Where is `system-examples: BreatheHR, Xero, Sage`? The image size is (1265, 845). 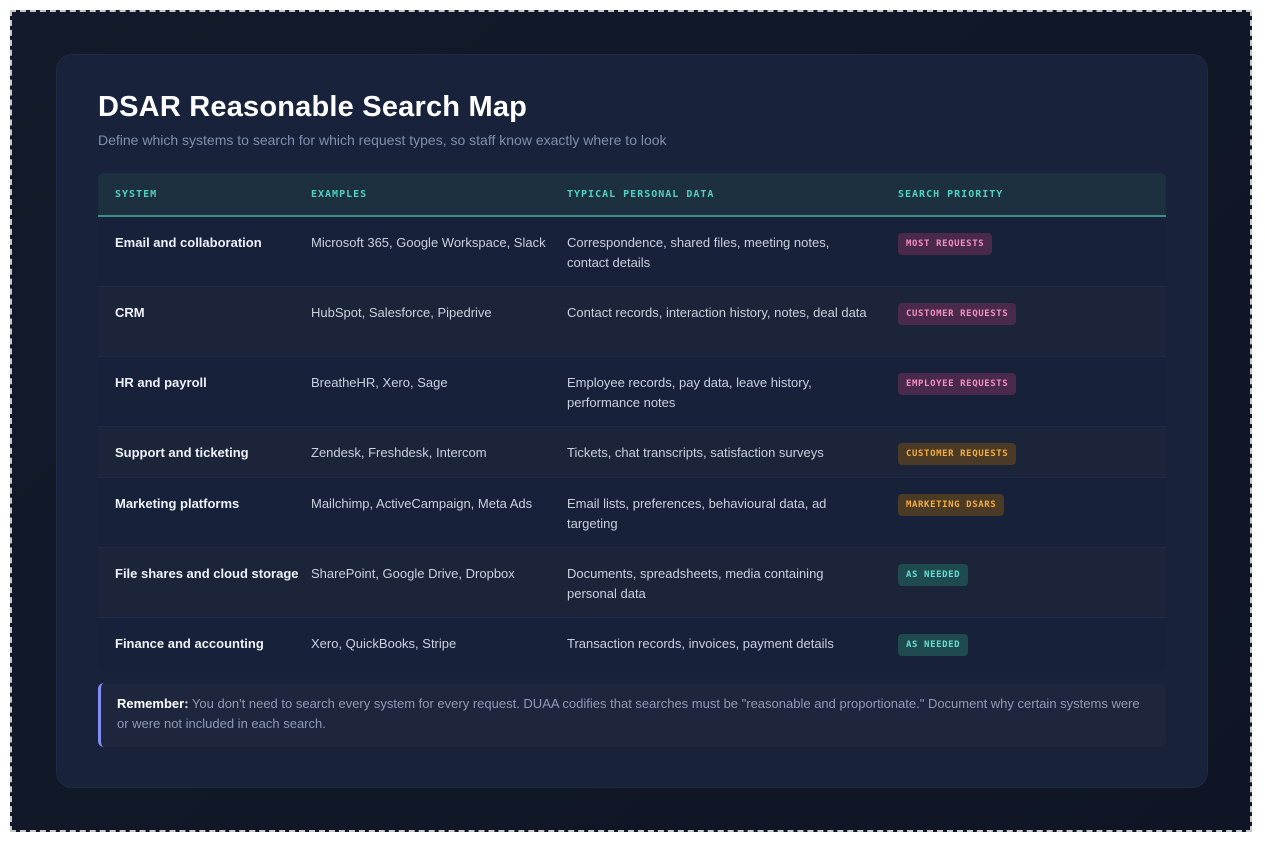 system-examples: BreatheHR, Xero, Sage is located at coordinates (379, 382).